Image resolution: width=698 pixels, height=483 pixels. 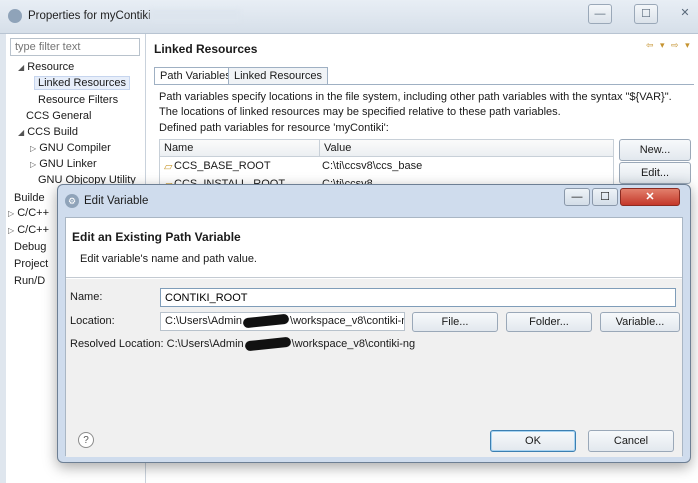 I want to click on dialog-title: Edit Variable, so click(x=116, y=201).